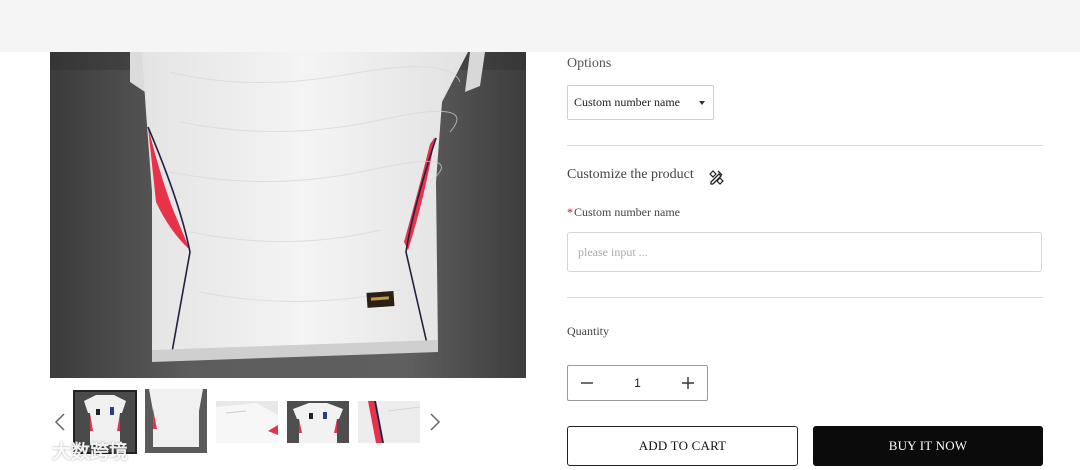 The image size is (1080, 470). I want to click on pen-ruler-icon, so click(716, 177).